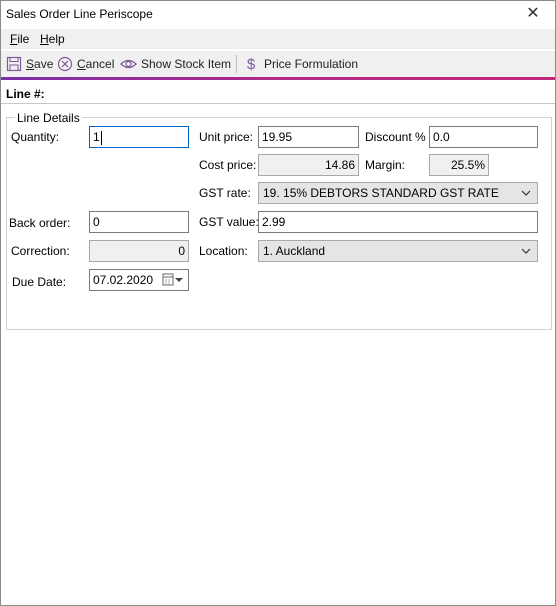  What do you see at coordinates (398, 251) in the screenshot?
I see `location-select: 1. Auckland` at bounding box center [398, 251].